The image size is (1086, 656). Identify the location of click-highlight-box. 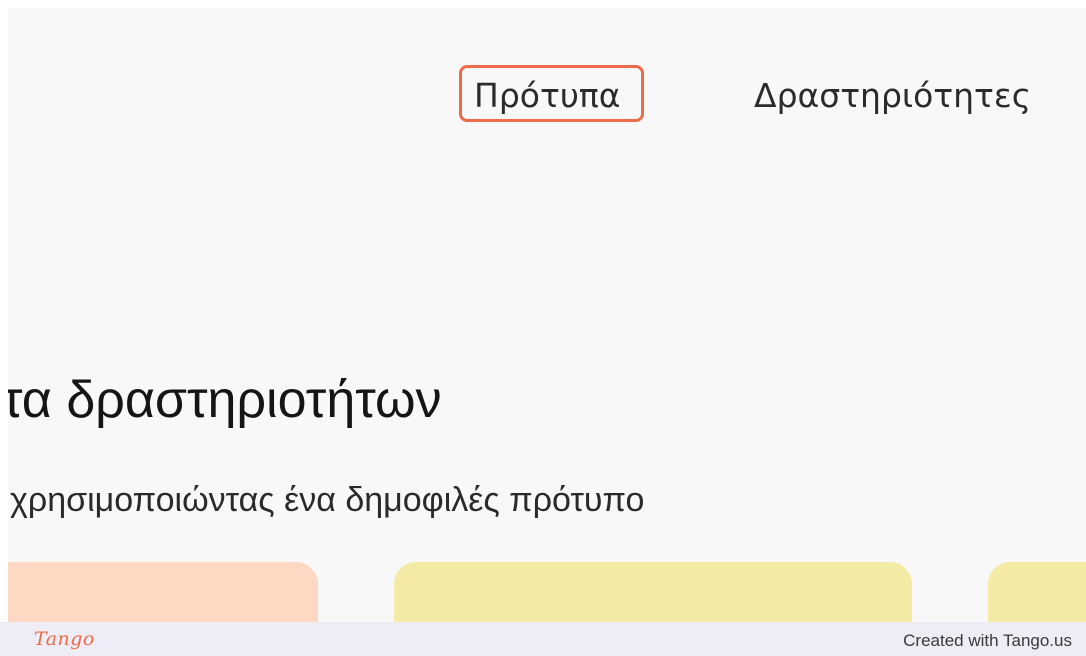
(551, 93).